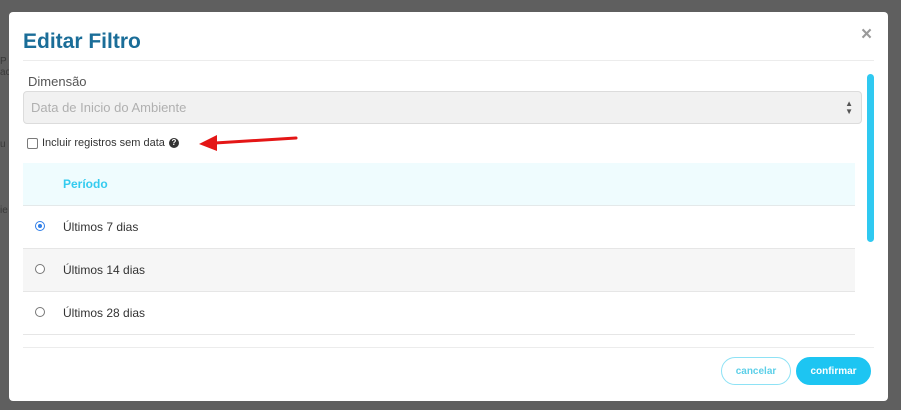 This screenshot has height=410, width=901. I want to click on background-text-fragment: u, so click(3, 144).